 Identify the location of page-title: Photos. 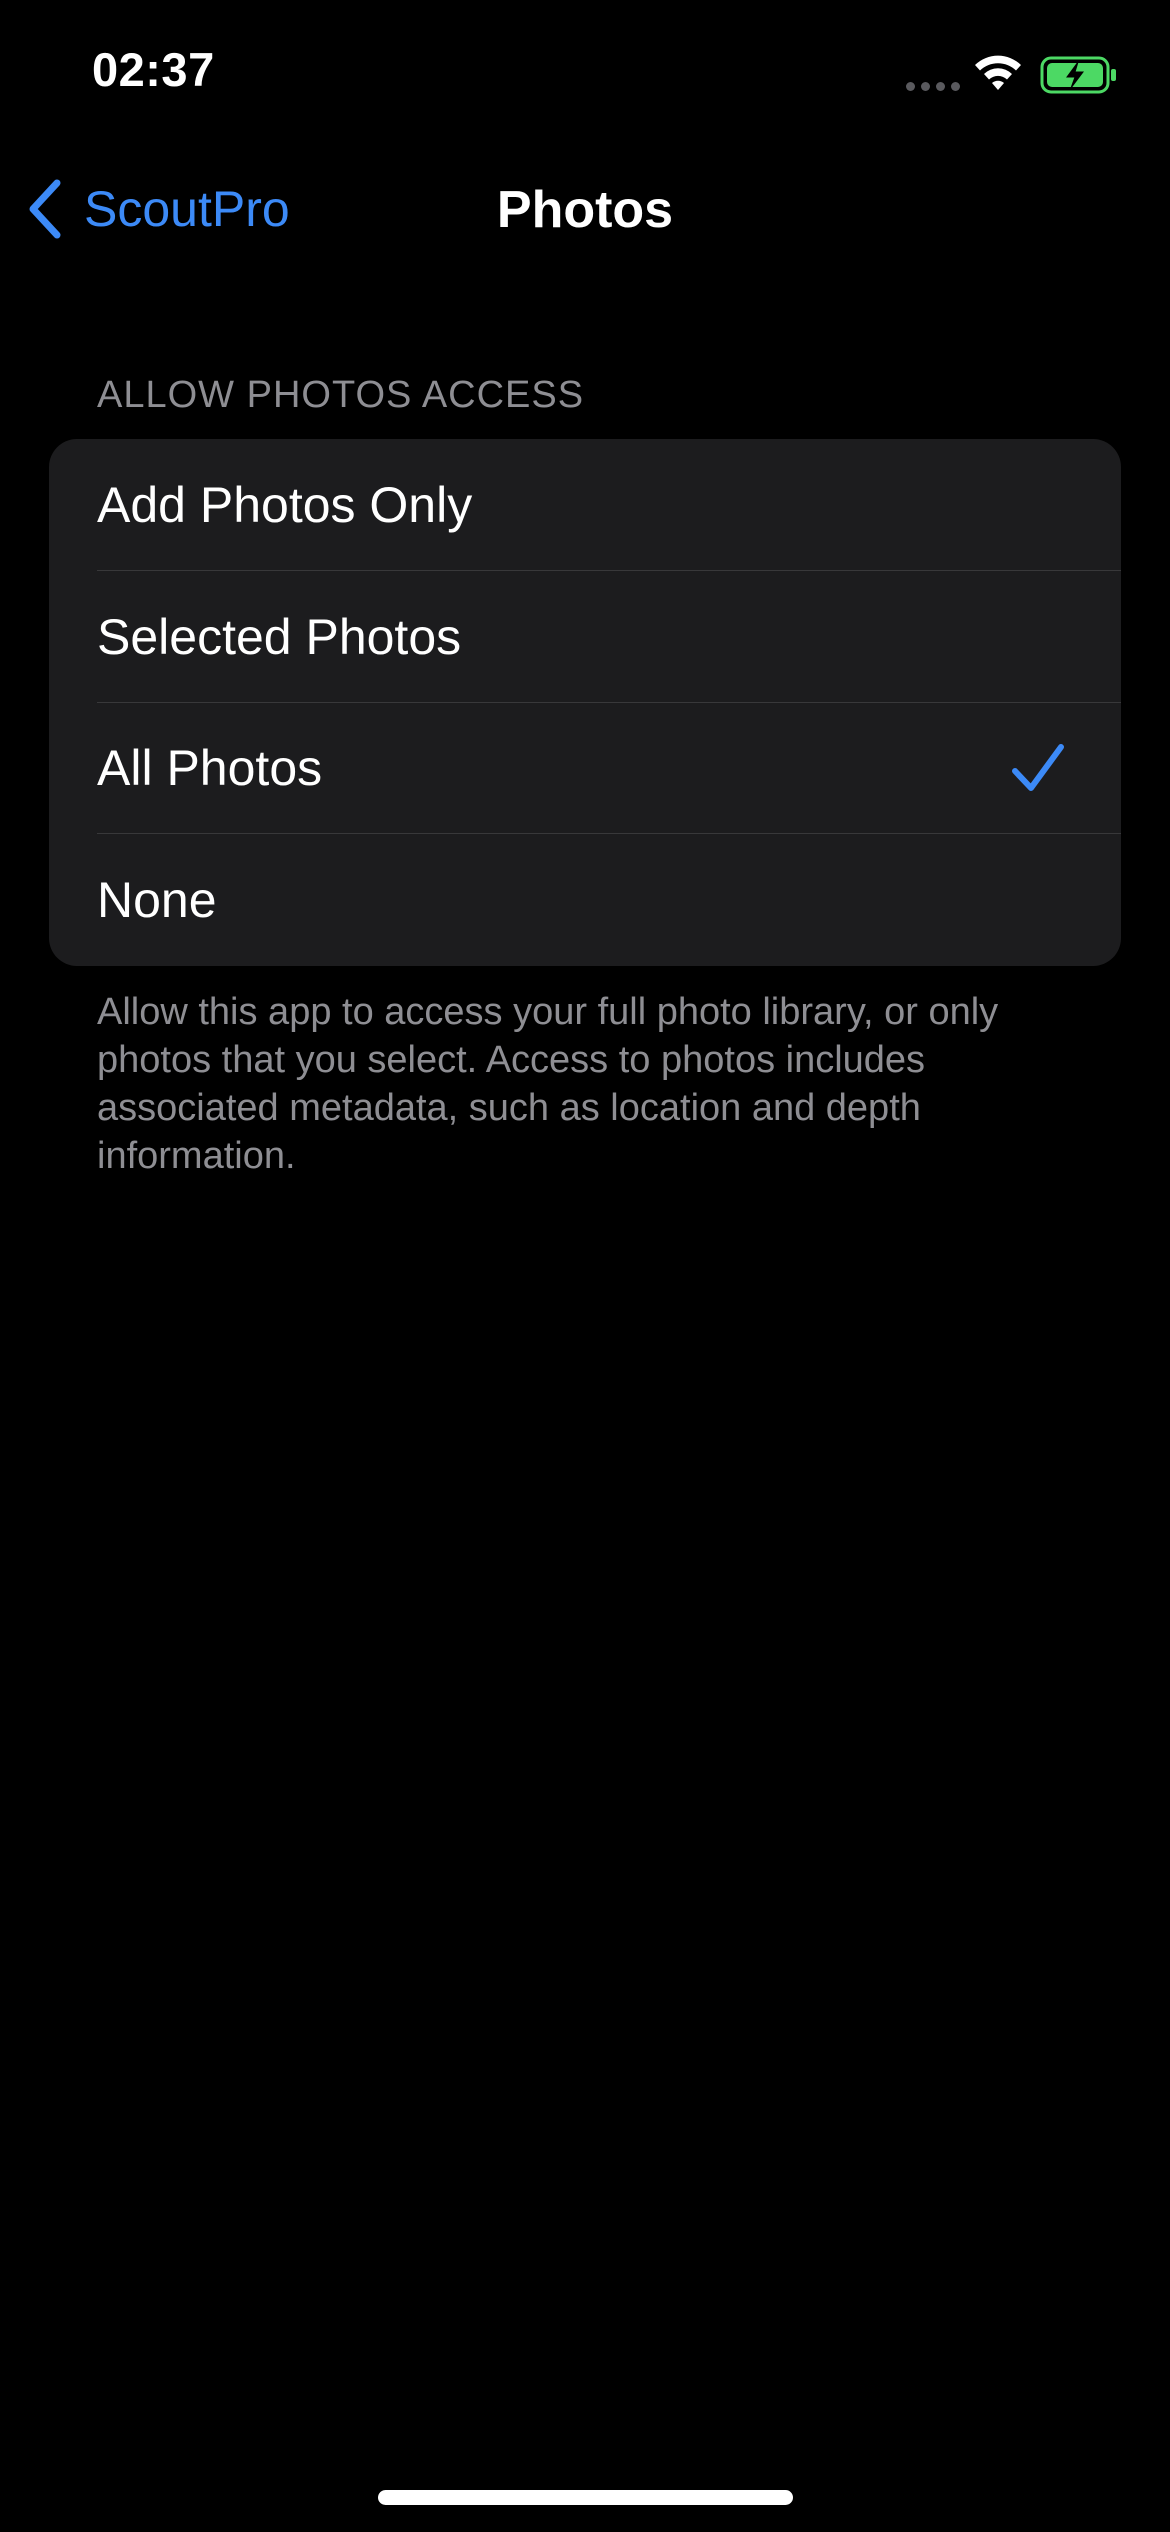
(585, 210).